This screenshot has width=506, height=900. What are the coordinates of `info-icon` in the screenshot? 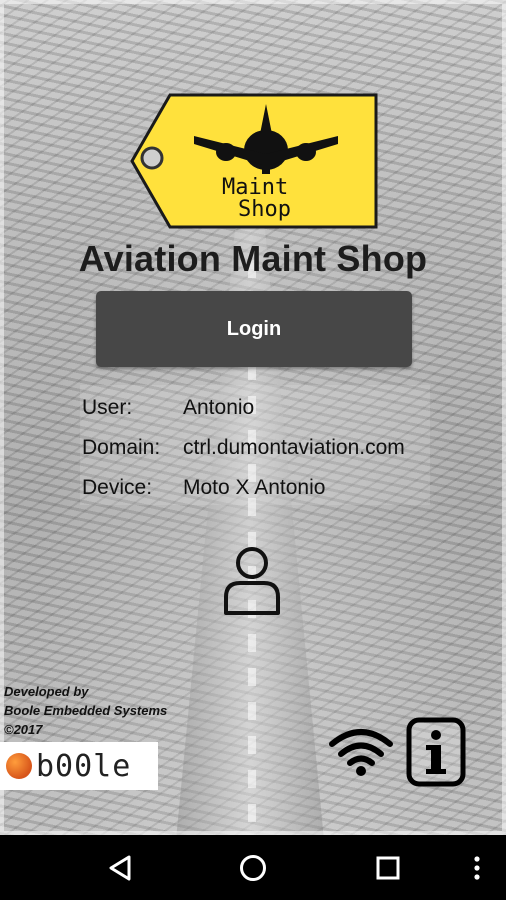 It's located at (436, 752).